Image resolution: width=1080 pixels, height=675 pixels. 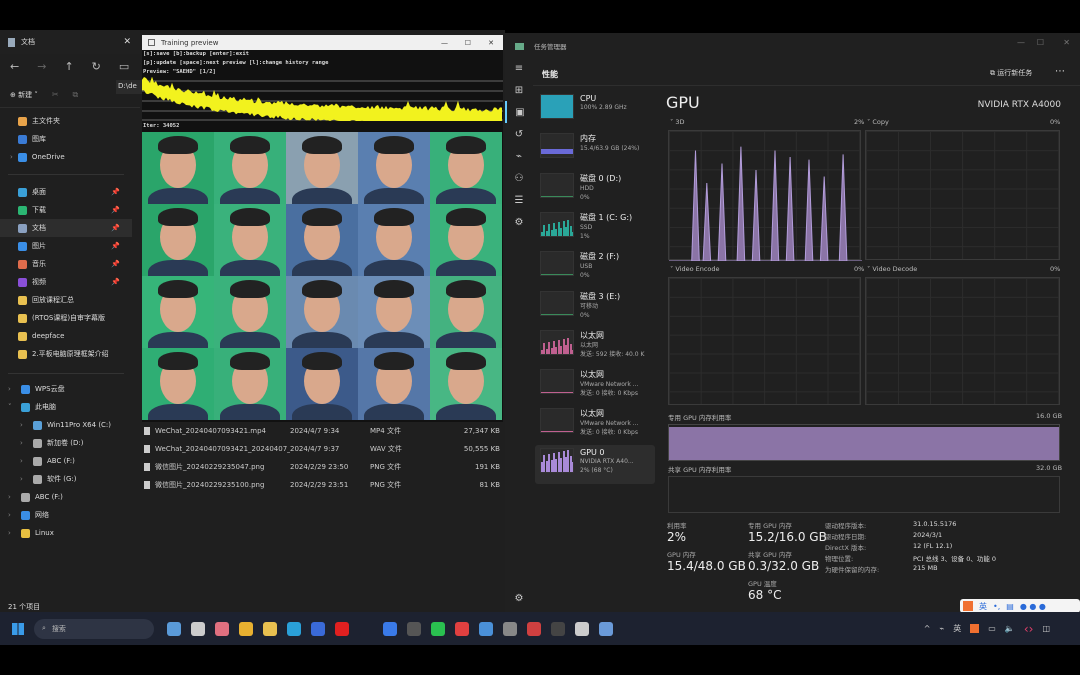 What do you see at coordinates (66, 157) in the screenshot?
I see `nav-item: › OneDrive` at bounding box center [66, 157].